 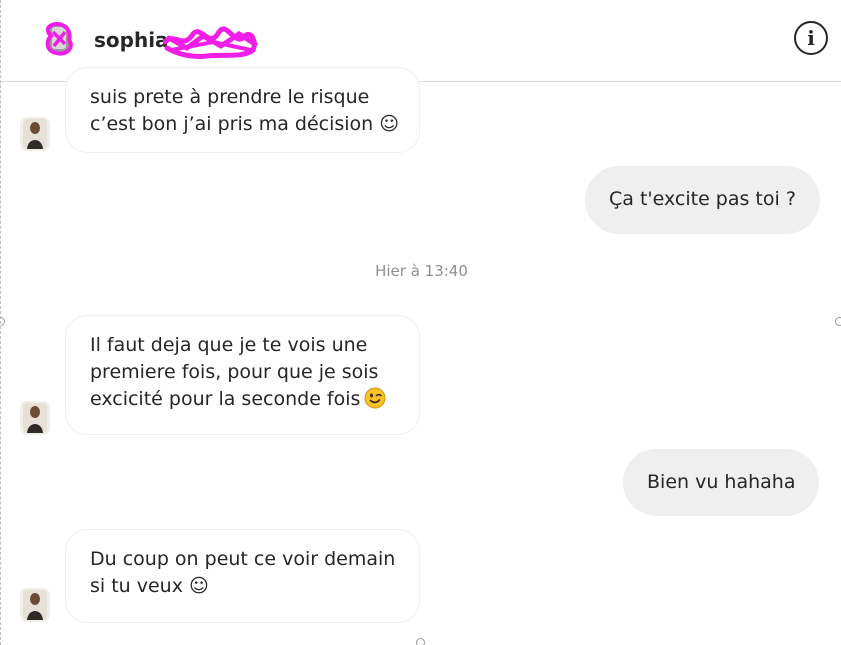 I want to click on outgoing-message: Bien vu hahaha, so click(x=721, y=482).